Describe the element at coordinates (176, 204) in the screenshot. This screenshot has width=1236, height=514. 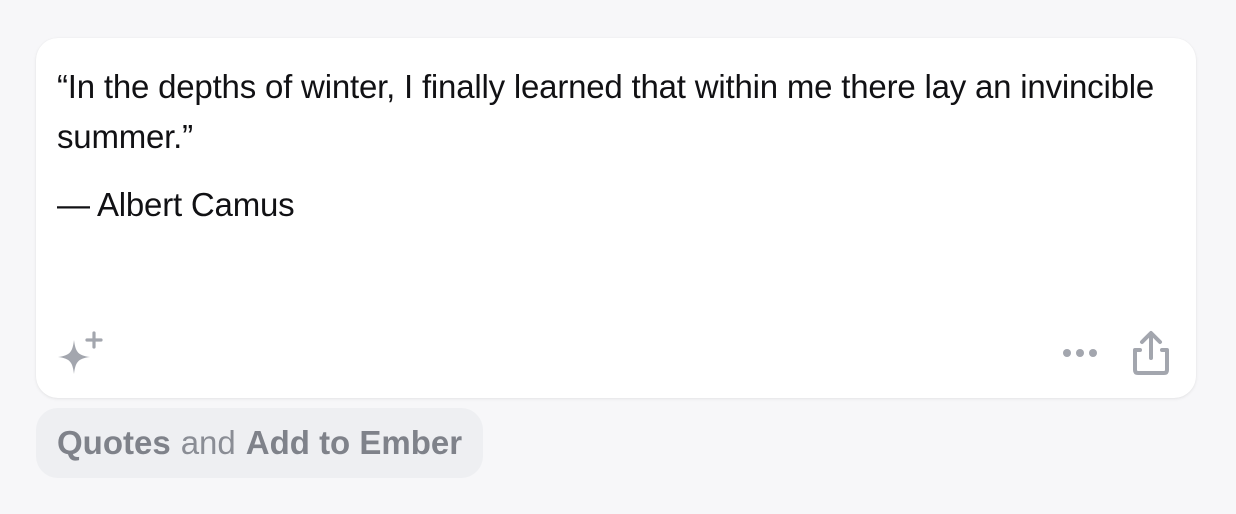
I see `quote-author: — Albert Camus` at that location.